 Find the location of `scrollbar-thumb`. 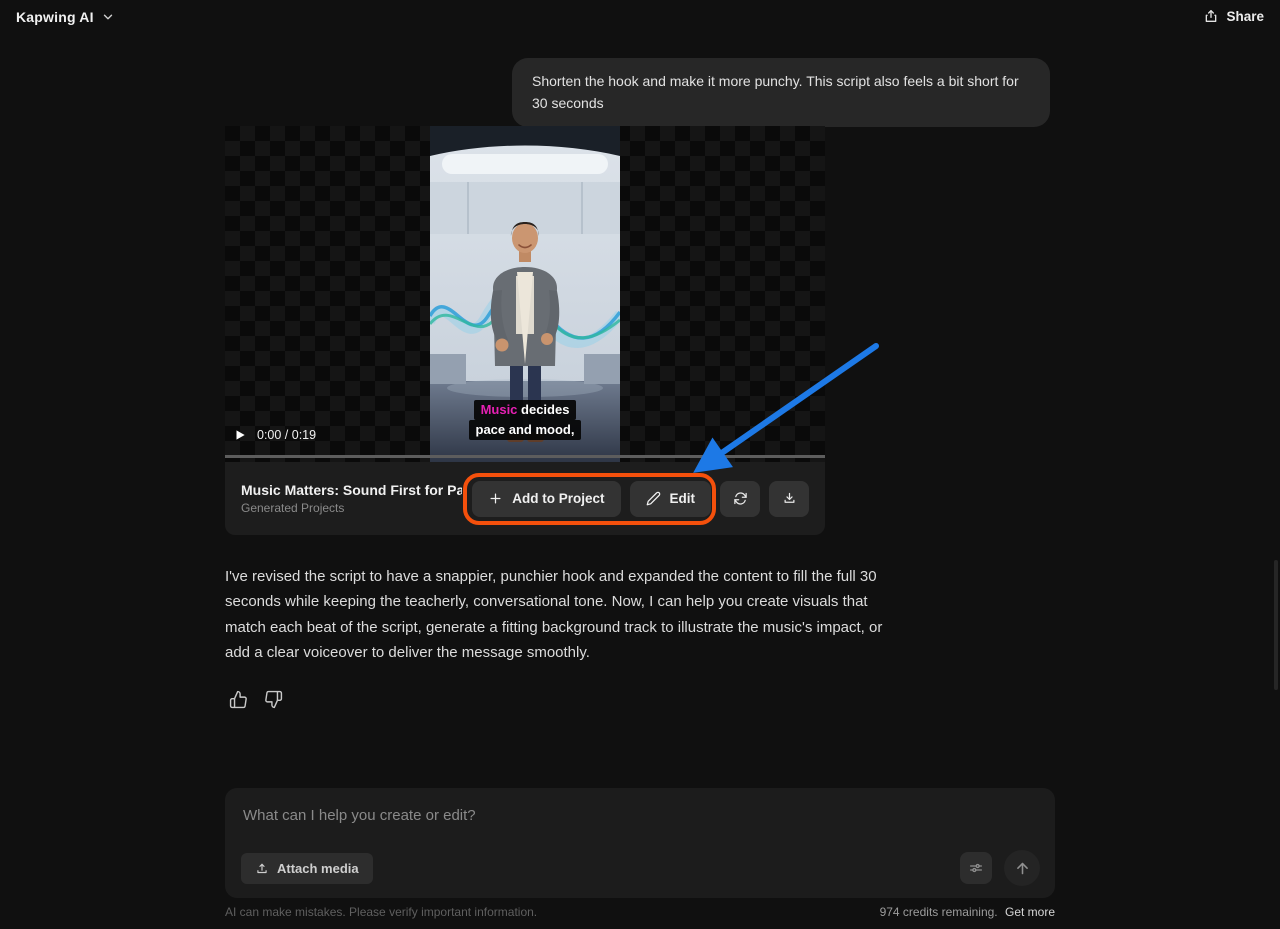

scrollbar-thumb is located at coordinates (1276, 625).